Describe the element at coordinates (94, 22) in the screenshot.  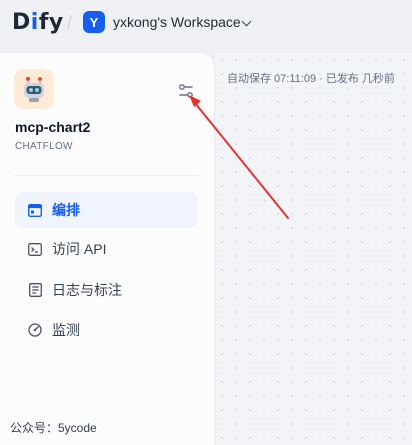
I see `workspace-avatar: Y` at that location.